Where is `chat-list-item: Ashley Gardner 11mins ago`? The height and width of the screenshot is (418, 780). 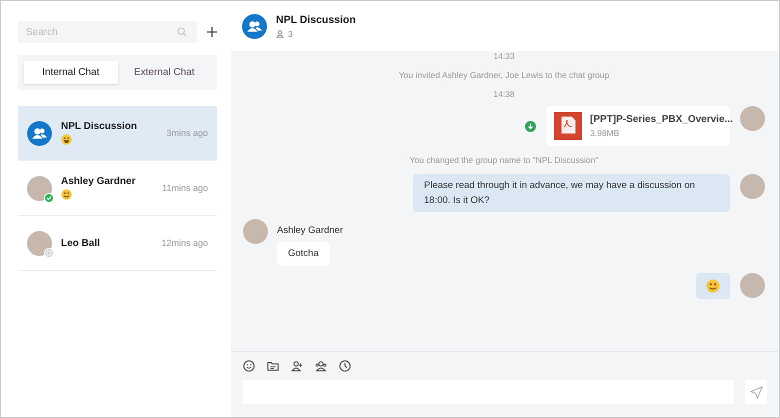 chat-list-item: Ashley Gardner 11mins ago is located at coordinates (117, 188).